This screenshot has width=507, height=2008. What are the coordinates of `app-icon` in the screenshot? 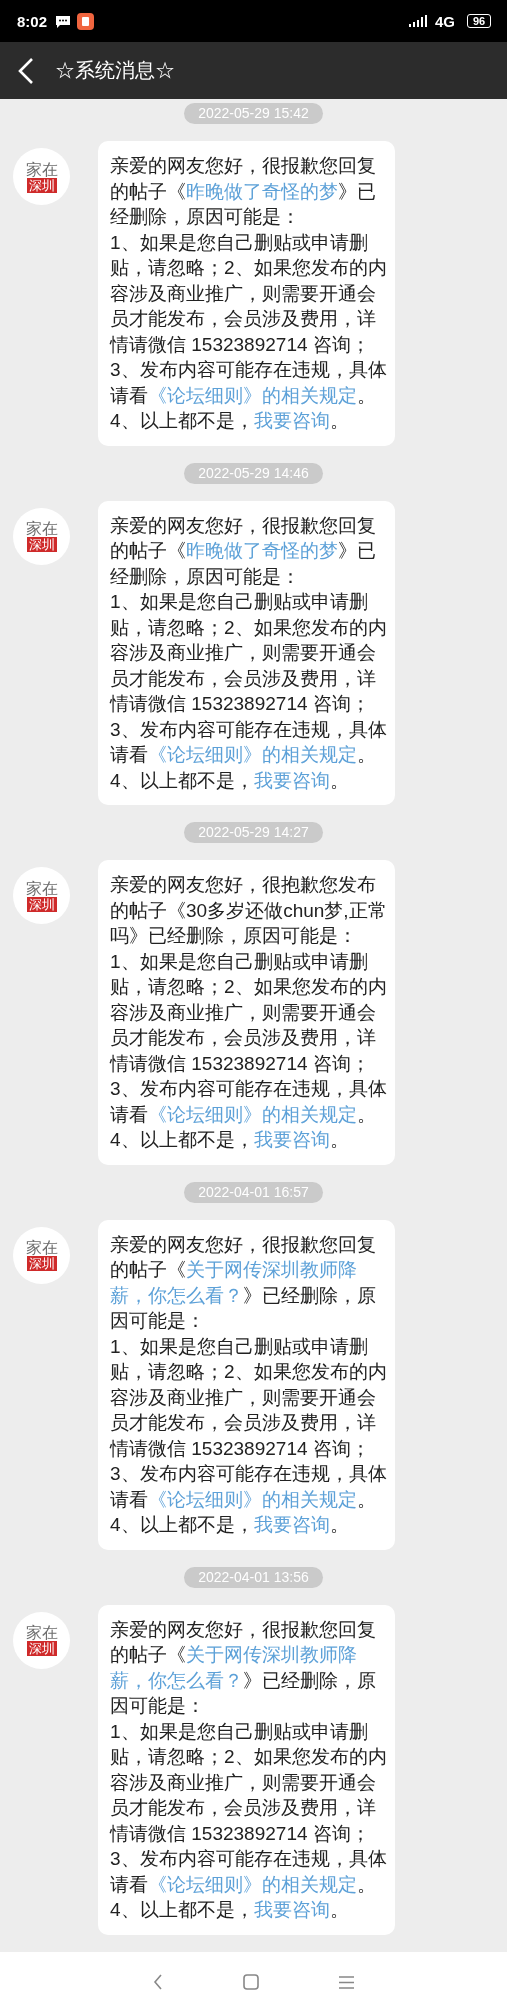 It's located at (86, 21).